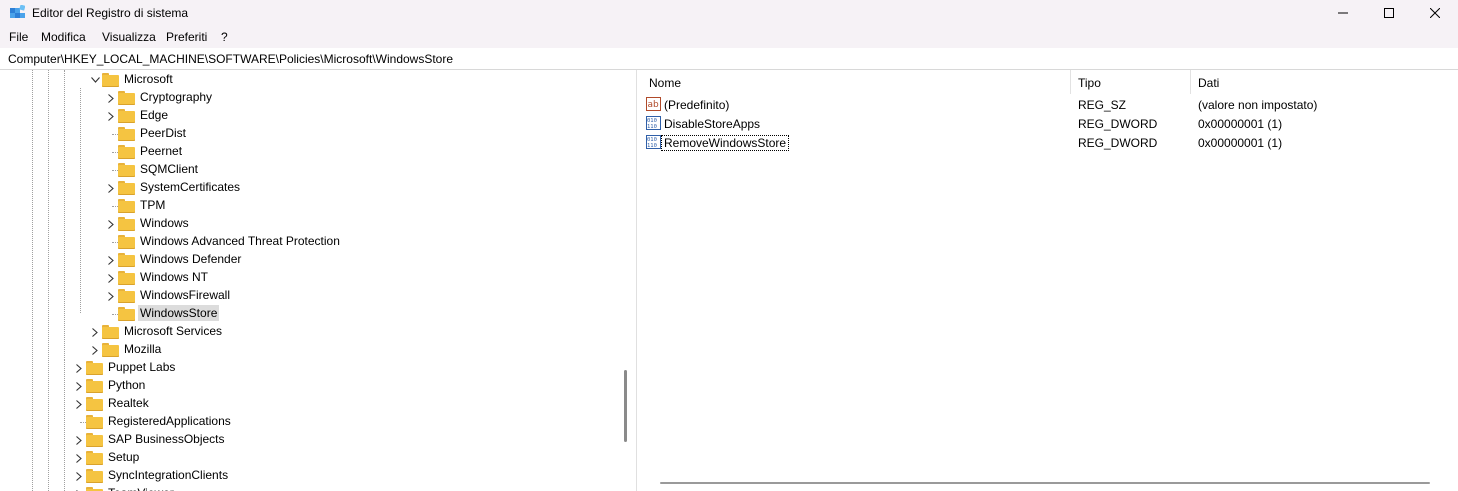 The width and height of the screenshot is (1458, 491). I want to click on menu-modifica: Modifica, so click(63, 37).